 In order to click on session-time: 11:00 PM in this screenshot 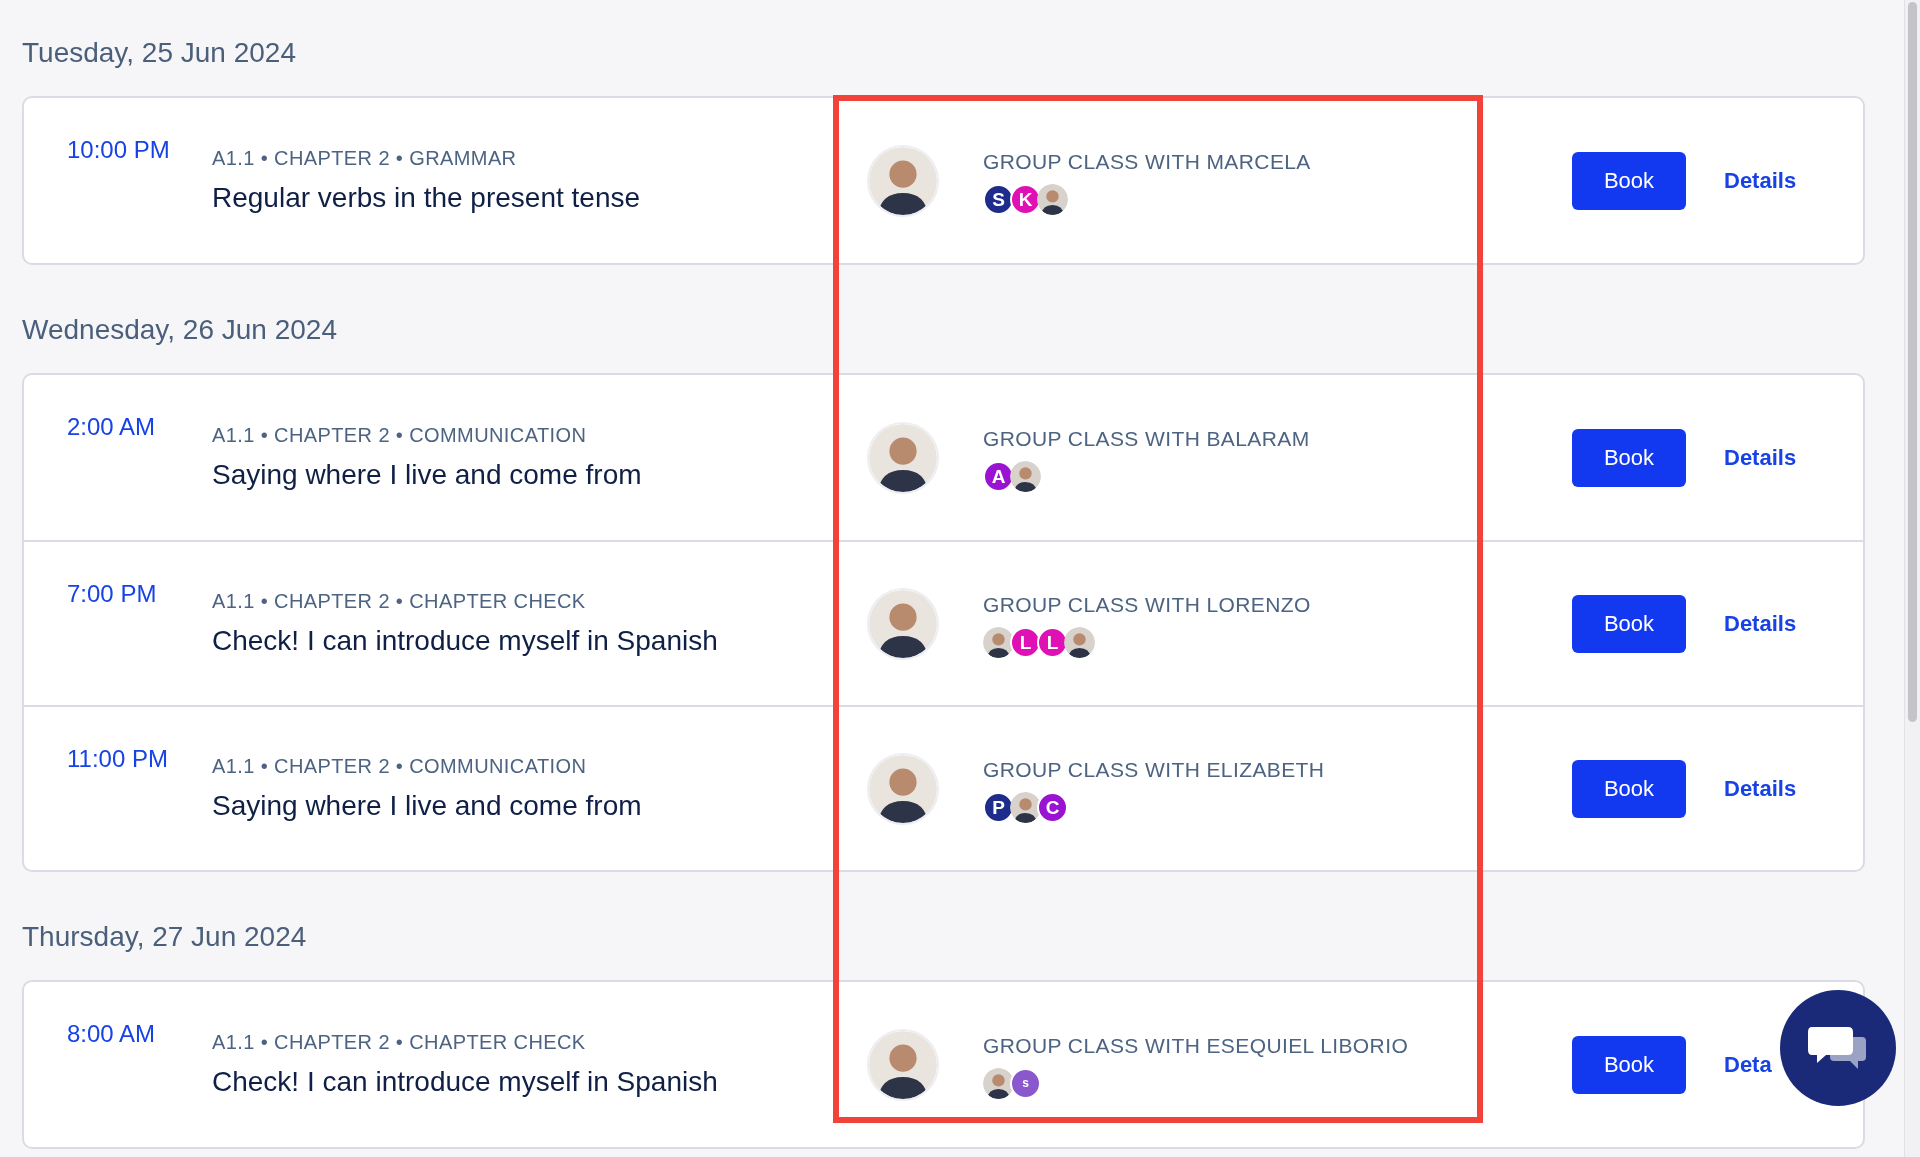, I will do `click(118, 759)`.